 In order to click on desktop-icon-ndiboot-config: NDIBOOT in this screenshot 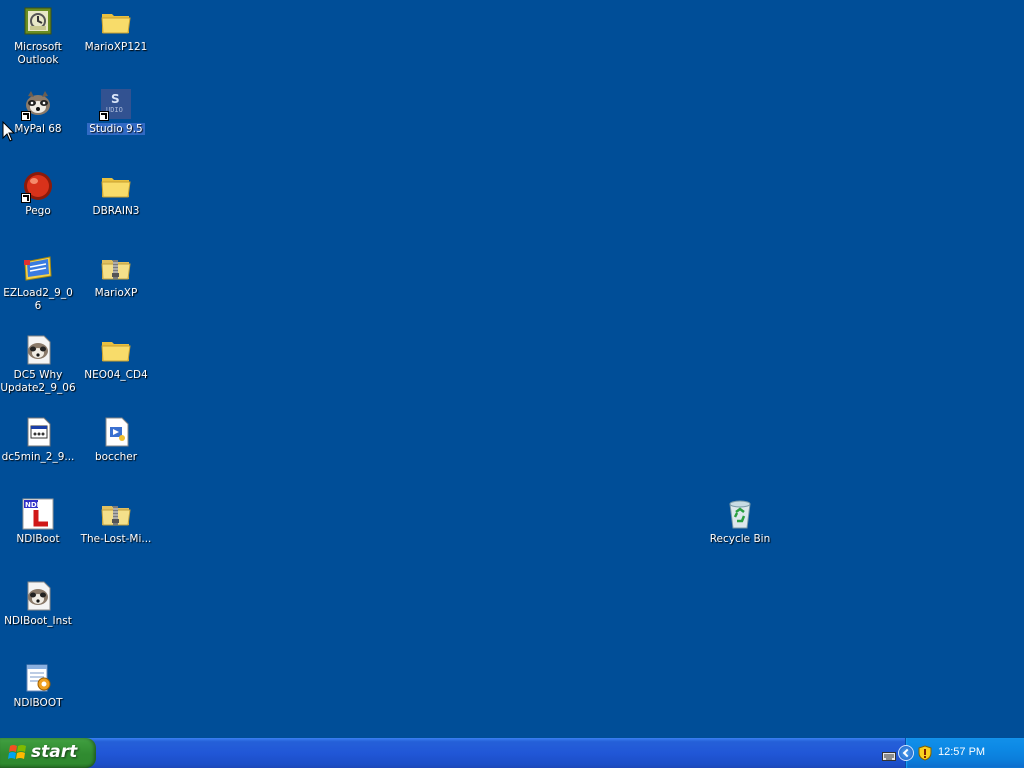, I will do `click(38, 696)`.